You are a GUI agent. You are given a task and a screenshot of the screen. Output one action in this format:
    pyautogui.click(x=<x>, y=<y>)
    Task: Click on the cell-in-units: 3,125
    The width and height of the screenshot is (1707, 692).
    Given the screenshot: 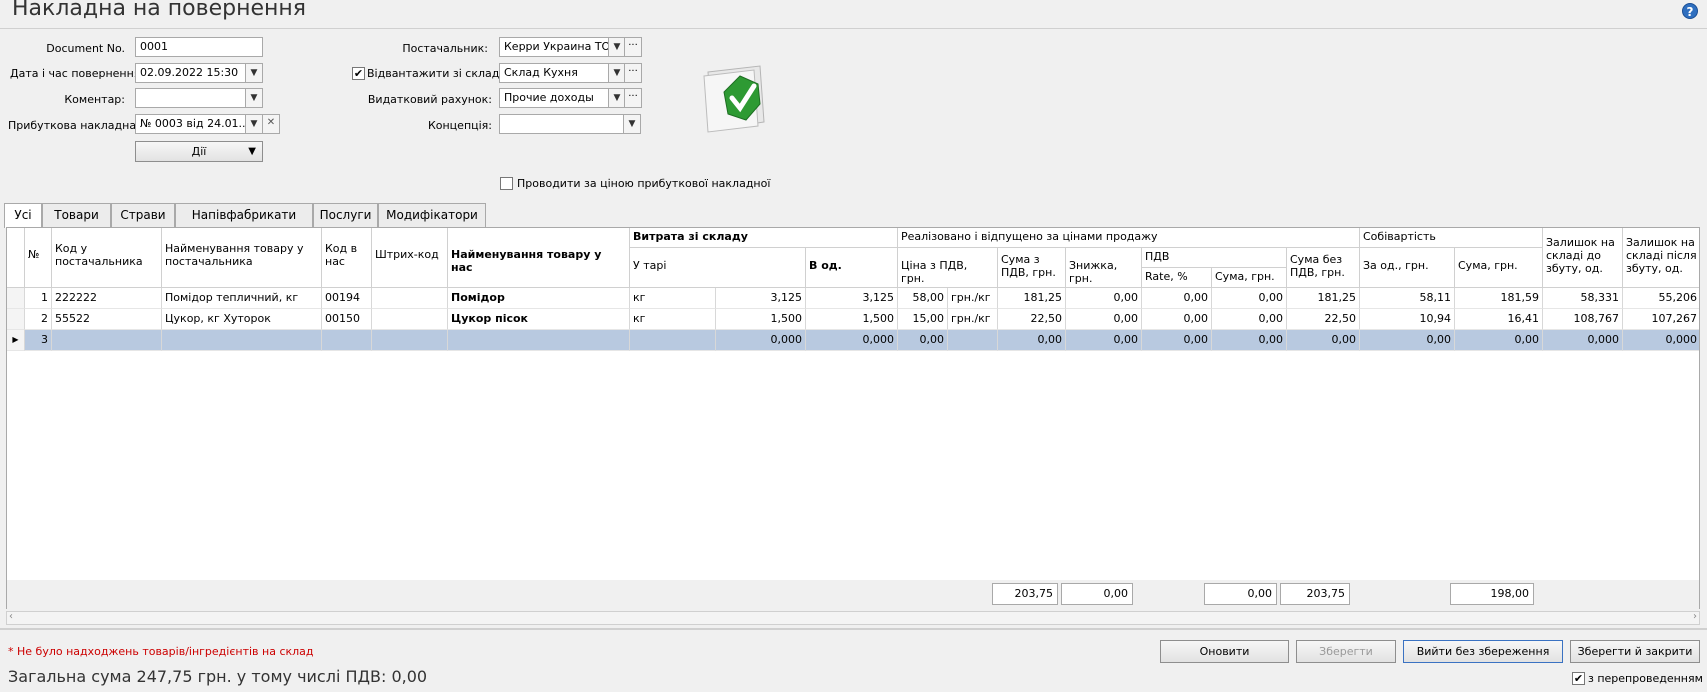 What is the action you would take?
    pyautogui.click(x=852, y=298)
    